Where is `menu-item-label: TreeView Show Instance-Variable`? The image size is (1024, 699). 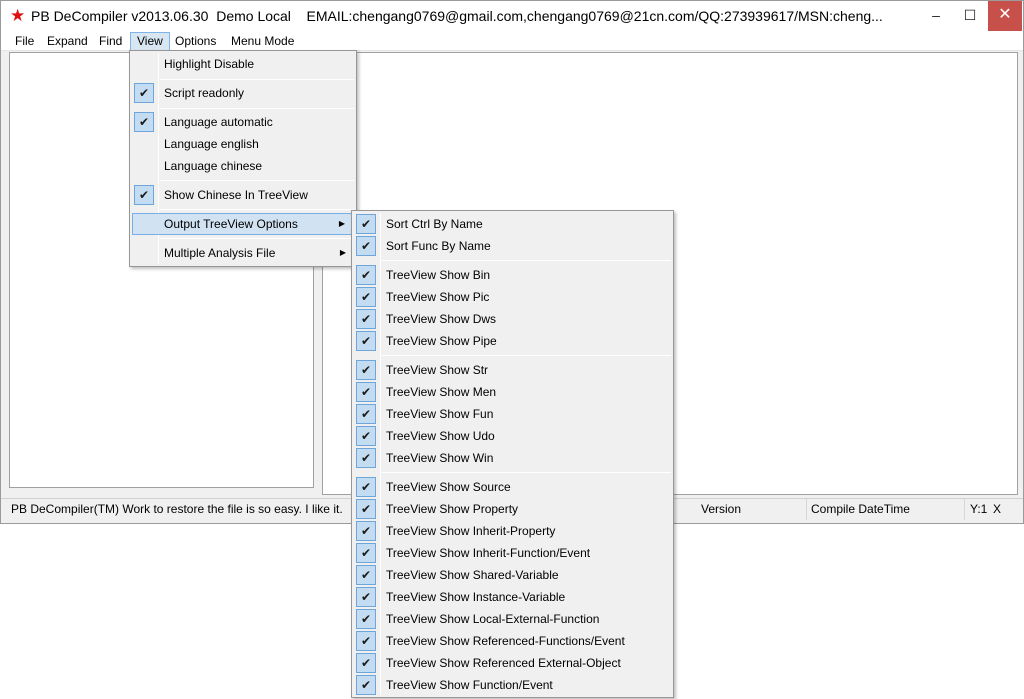
menu-item-label: TreeView Show Instance-Variable is located at coordinates (476, 597).